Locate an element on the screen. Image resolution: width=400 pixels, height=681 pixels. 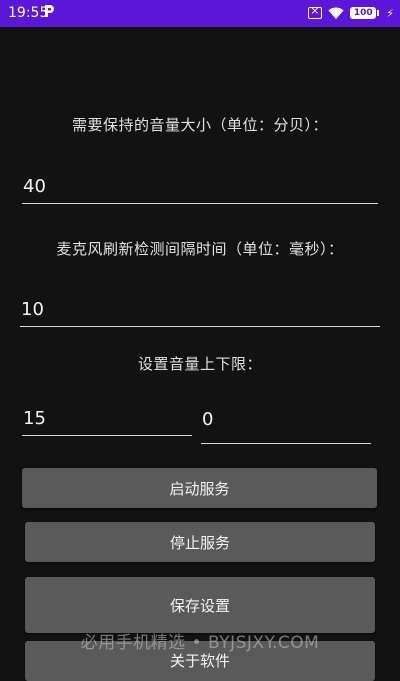
battery-level: 100 is located at coordinates (363, 13).